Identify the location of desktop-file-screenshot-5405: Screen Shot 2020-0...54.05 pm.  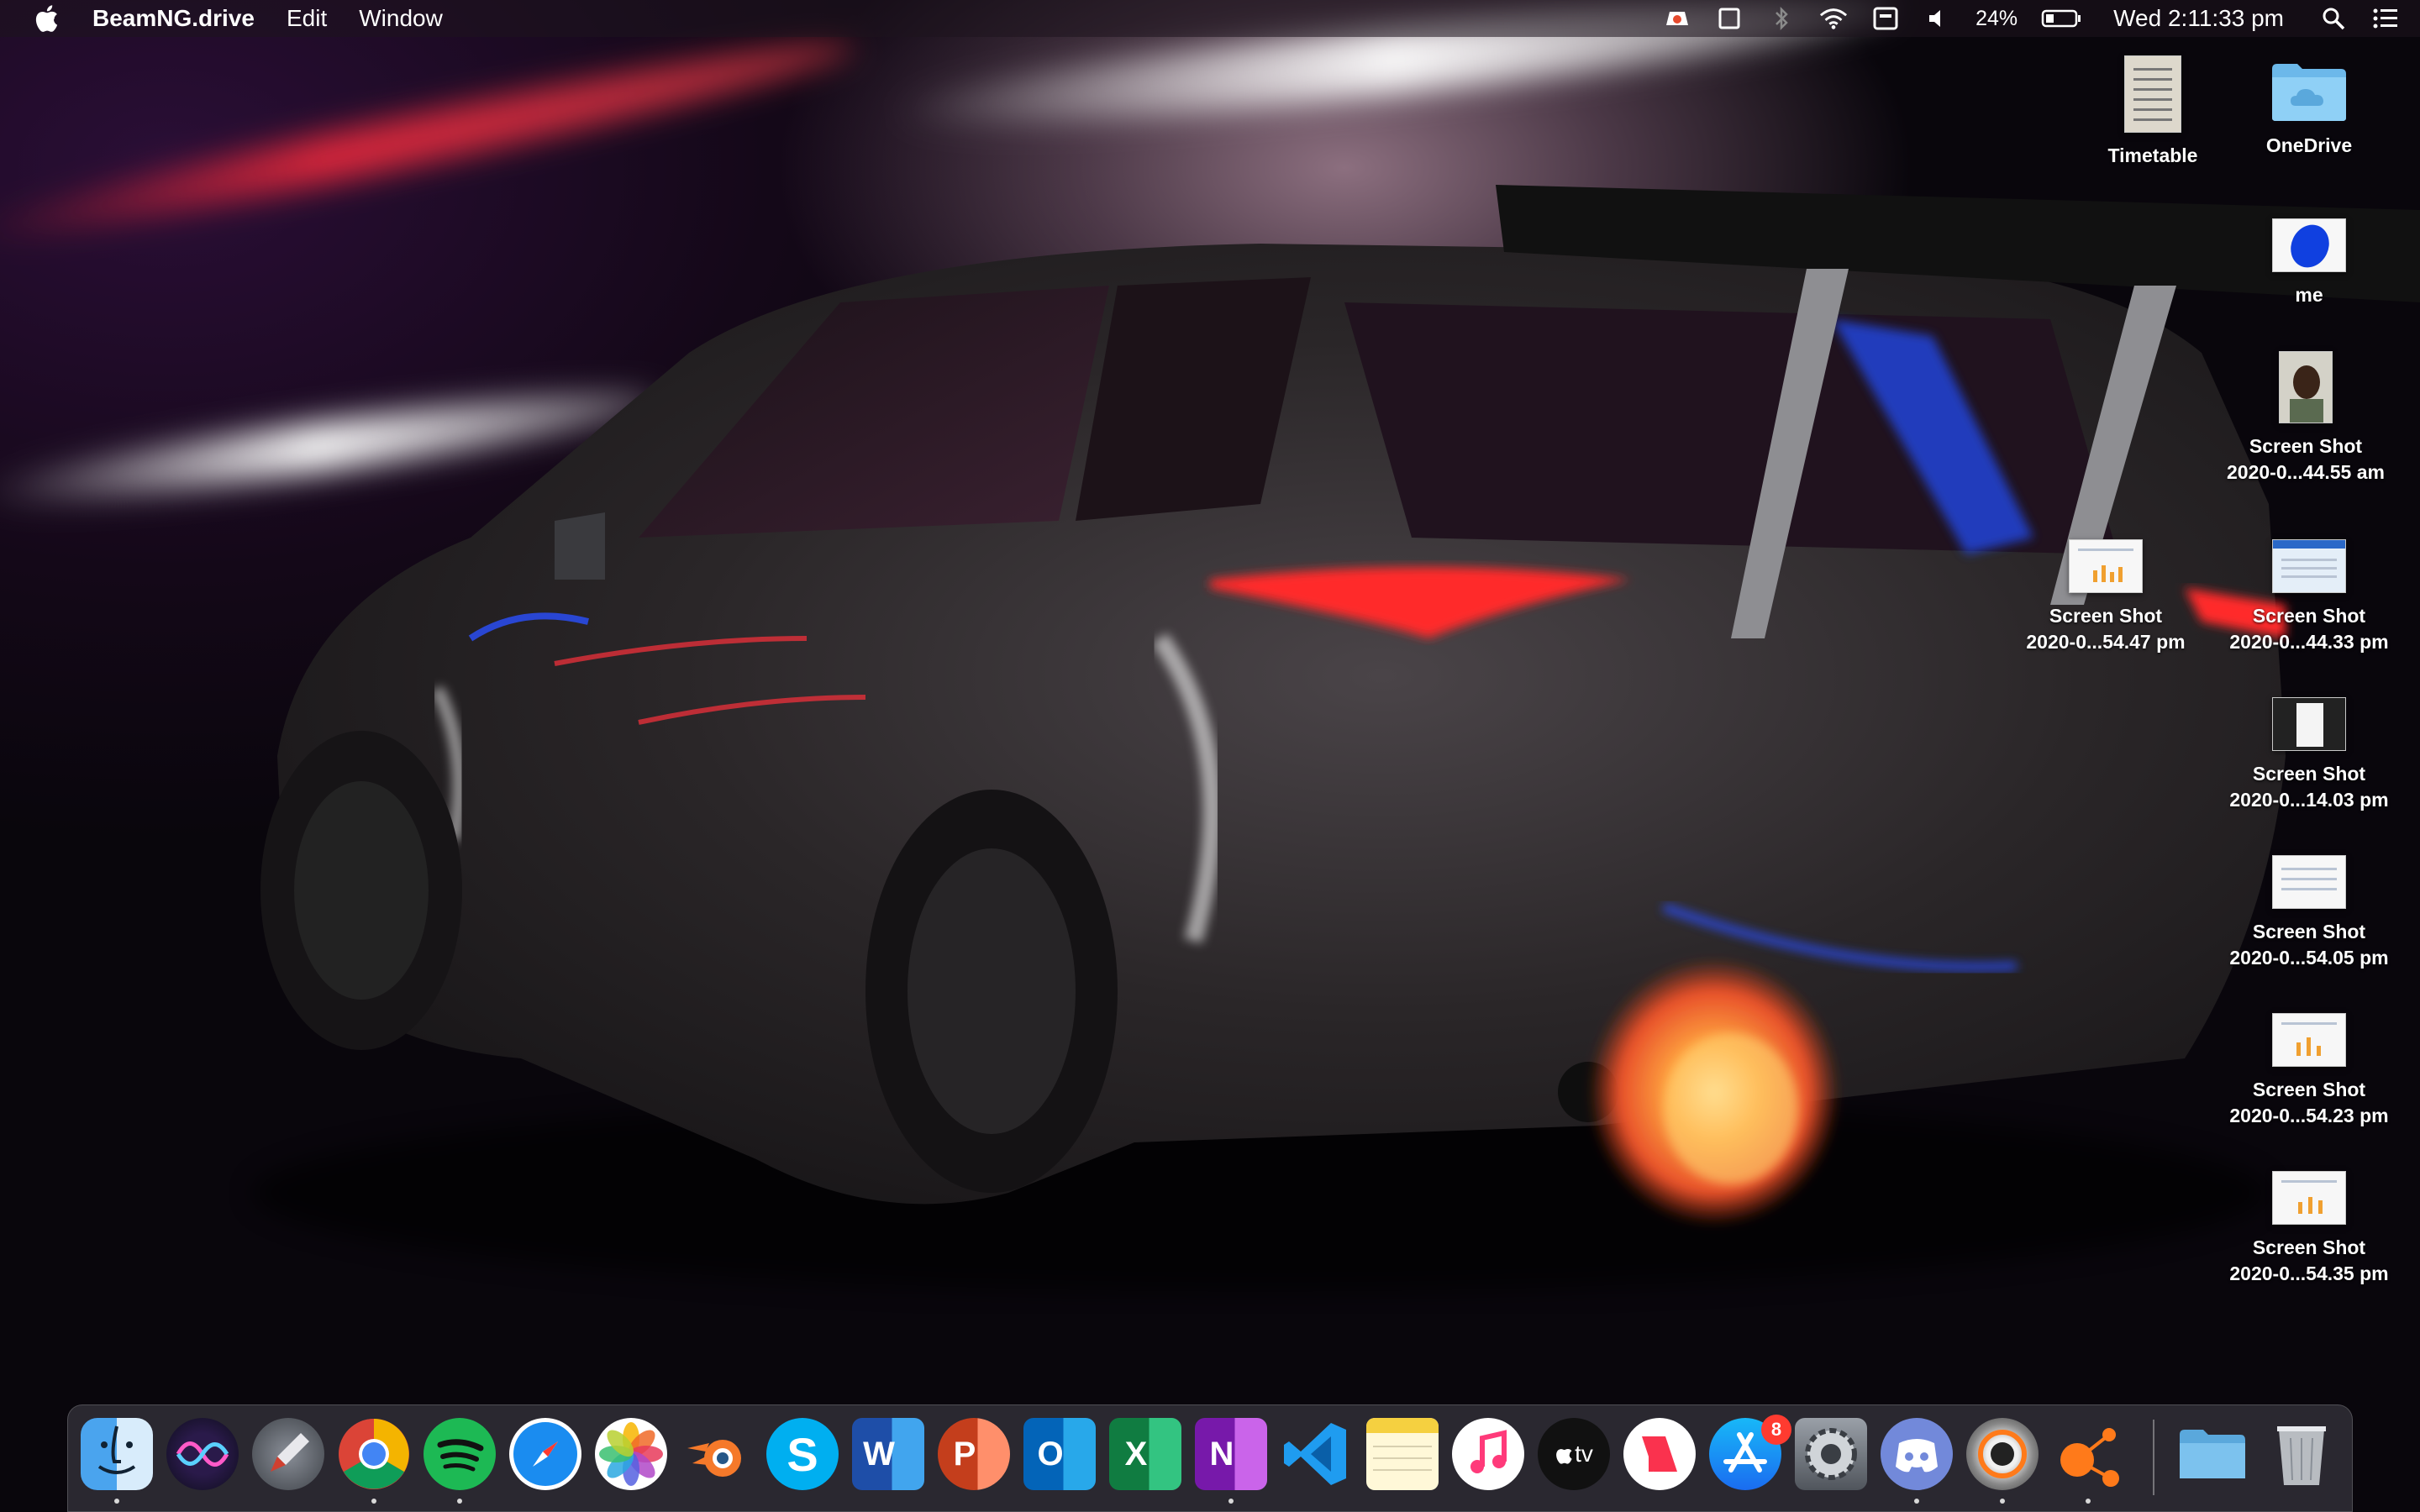
(2309, 913).